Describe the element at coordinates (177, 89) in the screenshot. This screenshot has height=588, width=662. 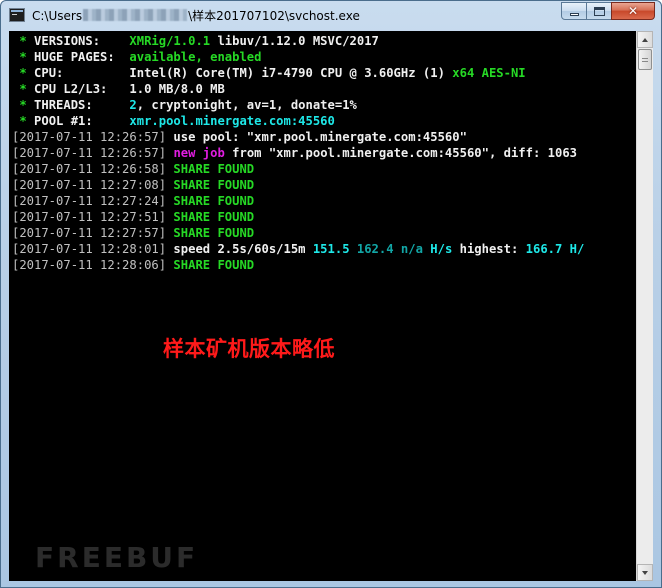
I see `info-value: 1.0 MB/8.0 MB` at that location.